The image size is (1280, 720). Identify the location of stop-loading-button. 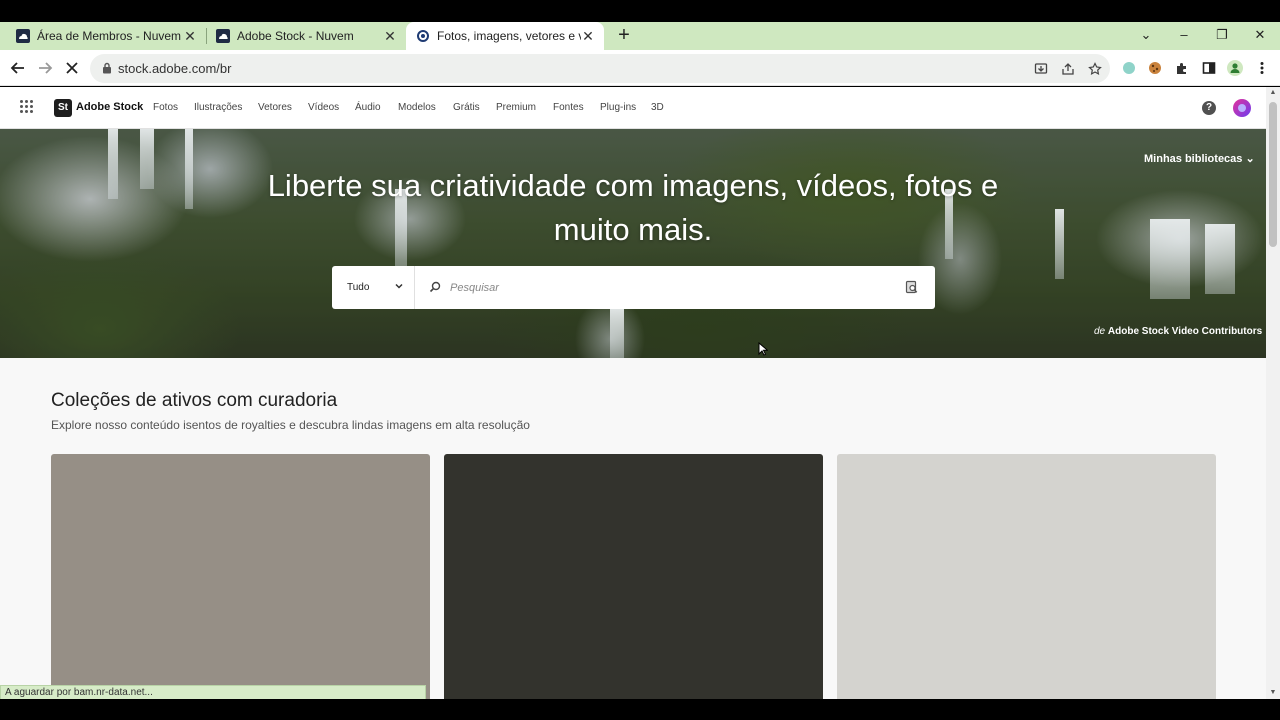
(72, 68).